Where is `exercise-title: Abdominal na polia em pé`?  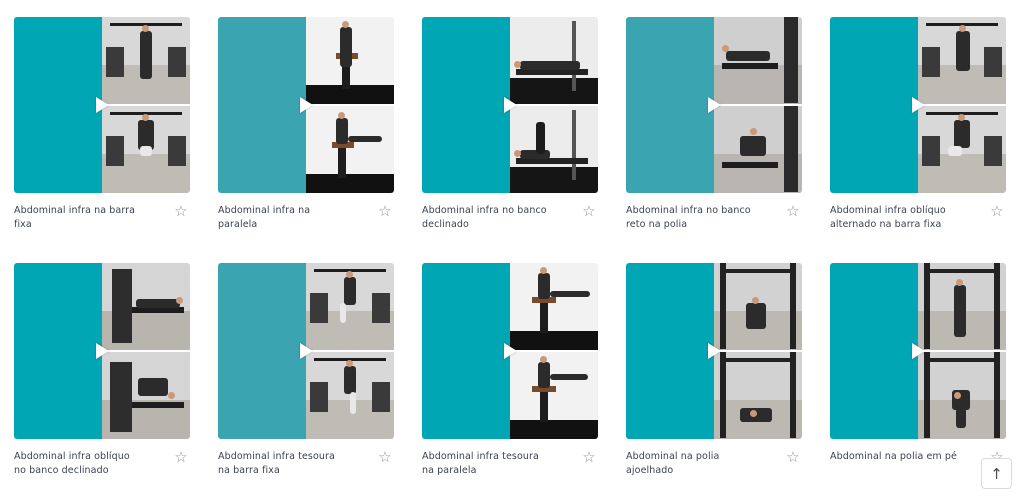 exercise-title: Abdominal na polia em pé is located at coordinates (893, 456).